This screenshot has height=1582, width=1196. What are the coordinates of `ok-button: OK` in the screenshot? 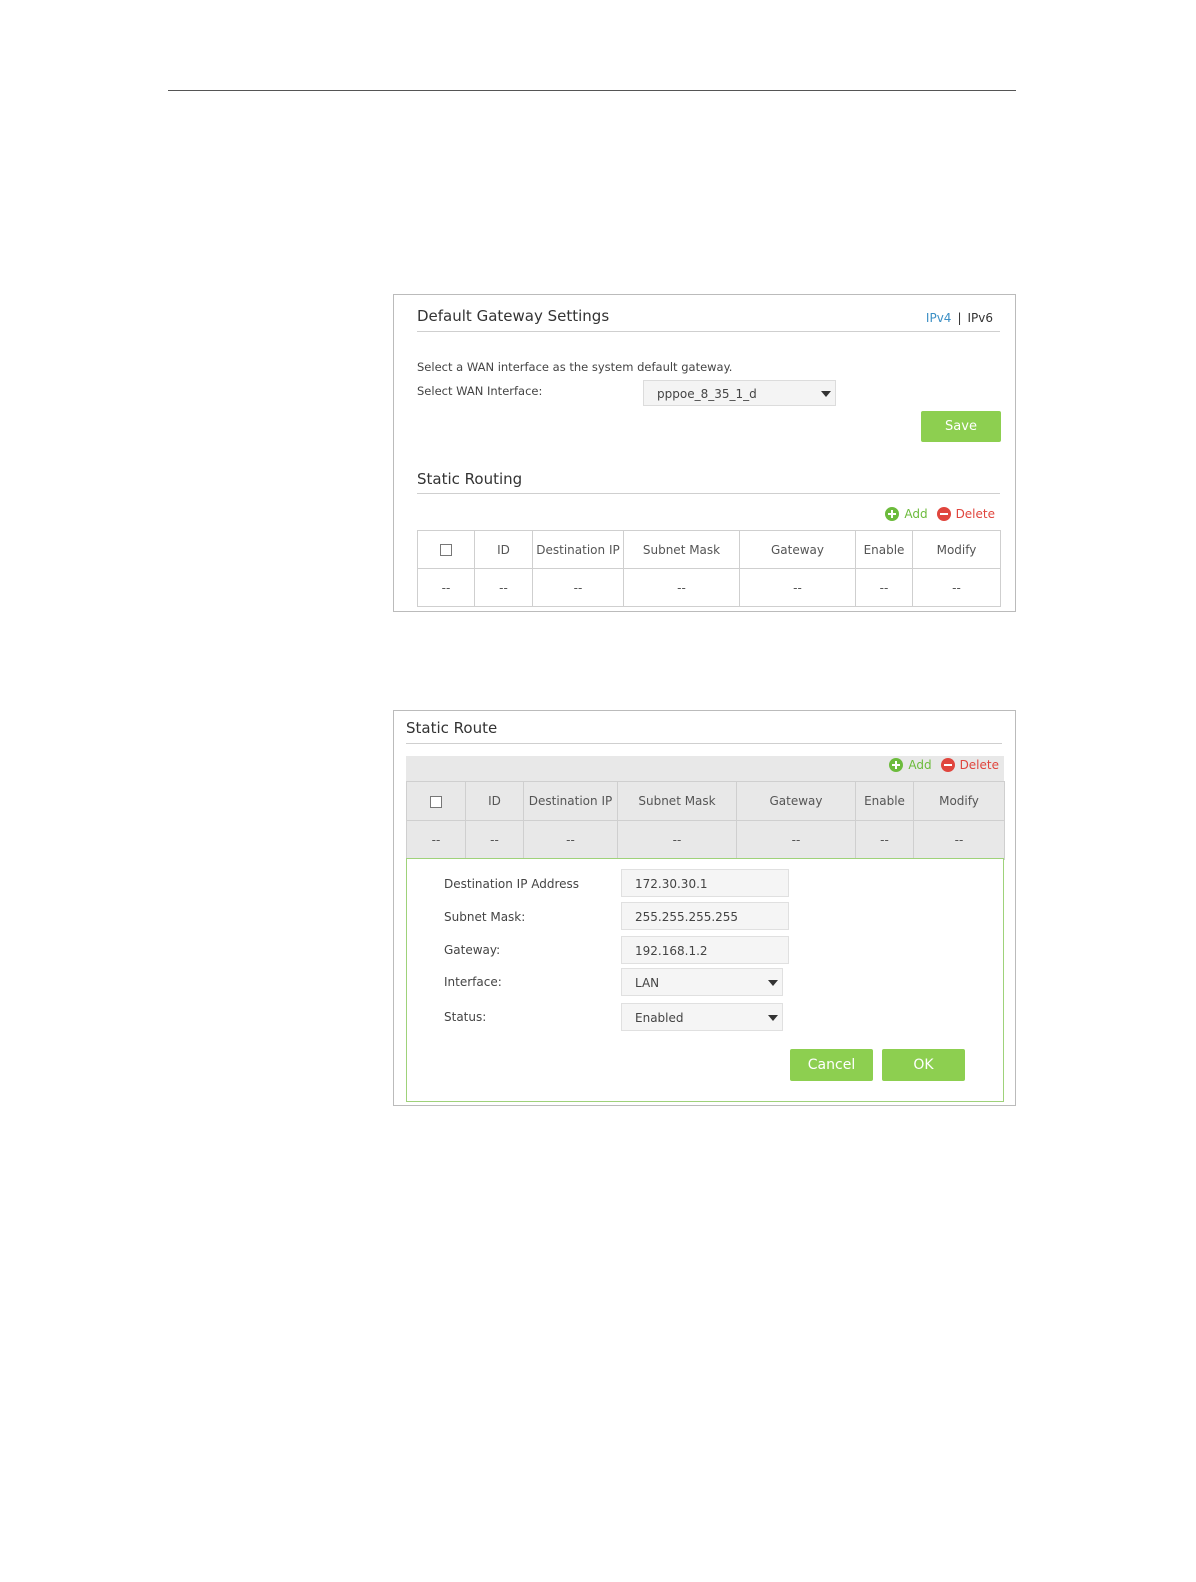 It's located at (923, 1065).